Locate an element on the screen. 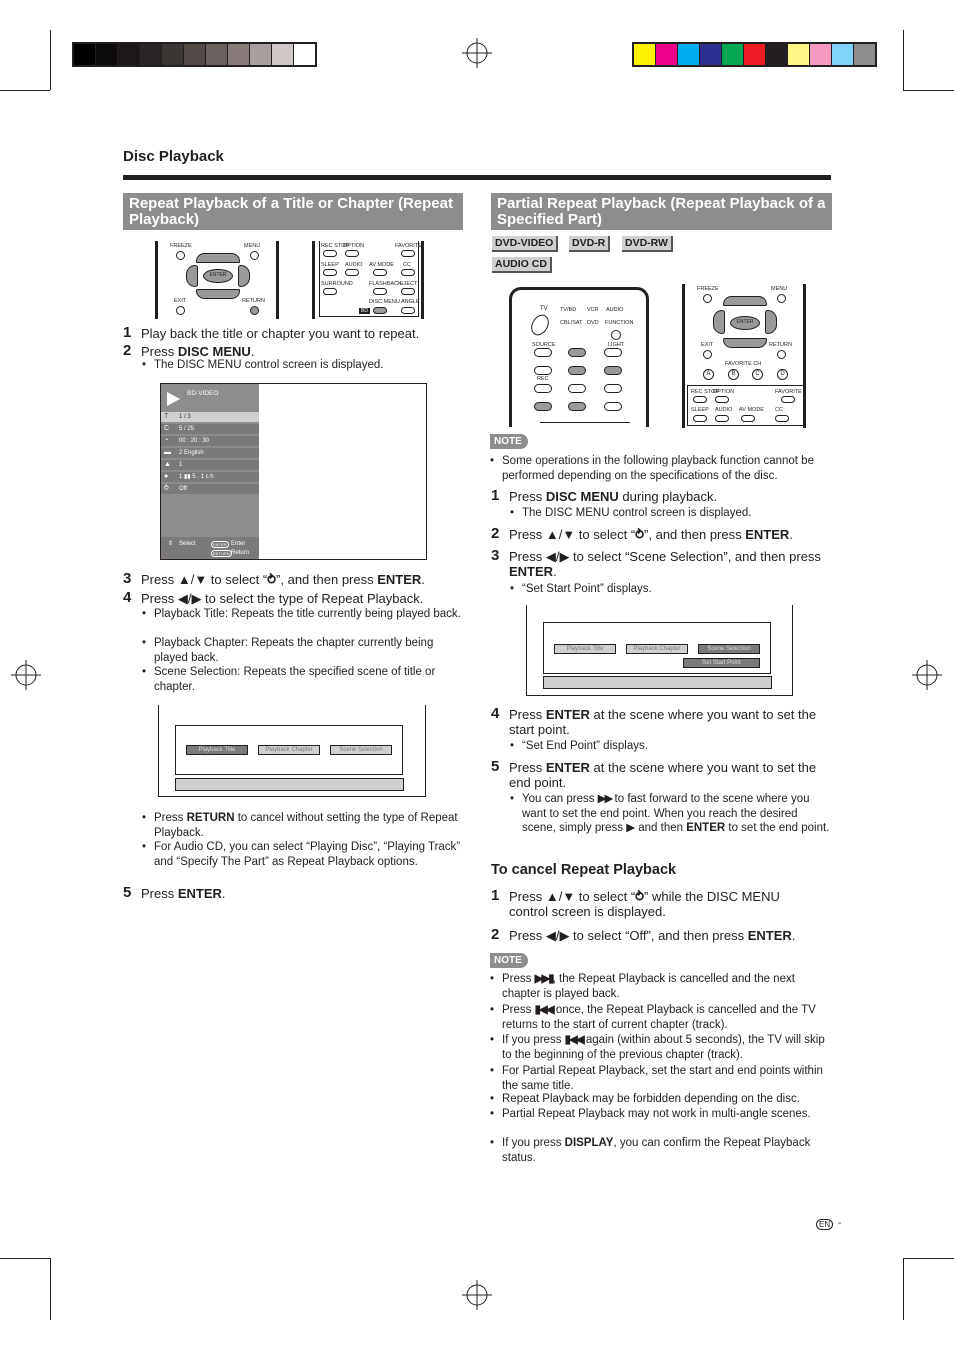 This screenshot has width=954, height=1350. osd-row-value: 1 / 3 is located at coordinates (185, 417).